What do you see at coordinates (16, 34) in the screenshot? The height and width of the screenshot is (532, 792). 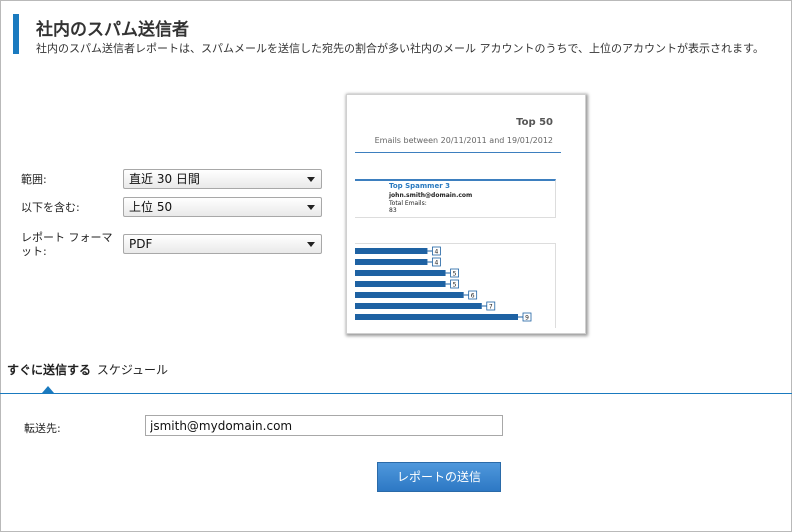 I see `title-accent-bar` at bounding box center [16, 34].